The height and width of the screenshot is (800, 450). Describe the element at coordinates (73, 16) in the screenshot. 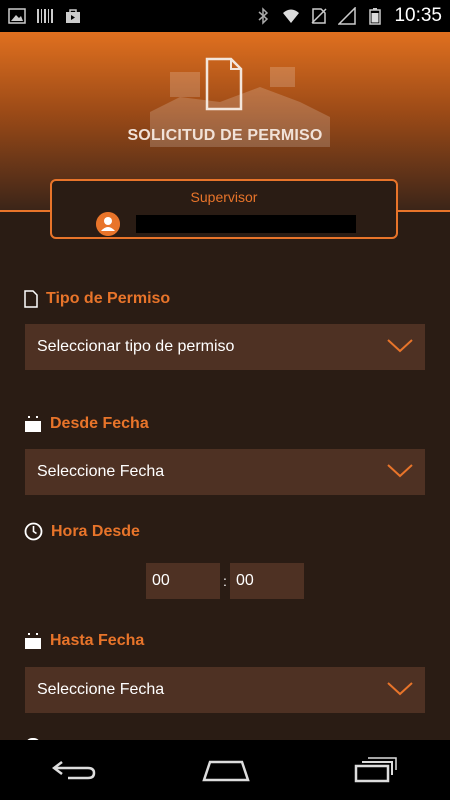

I see `bag-icon` at that location.